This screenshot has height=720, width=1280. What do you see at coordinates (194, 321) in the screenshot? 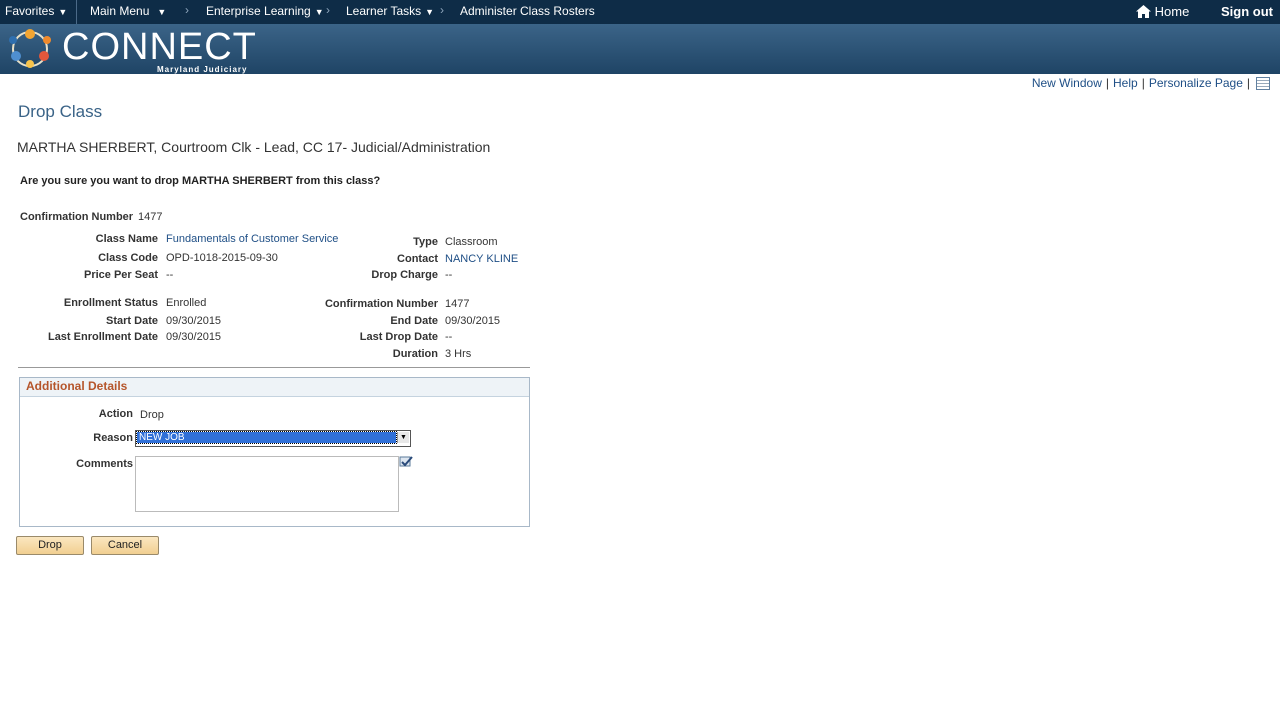
I see `start-date-value: 09/30/2015` at bounding box center [194, 321].